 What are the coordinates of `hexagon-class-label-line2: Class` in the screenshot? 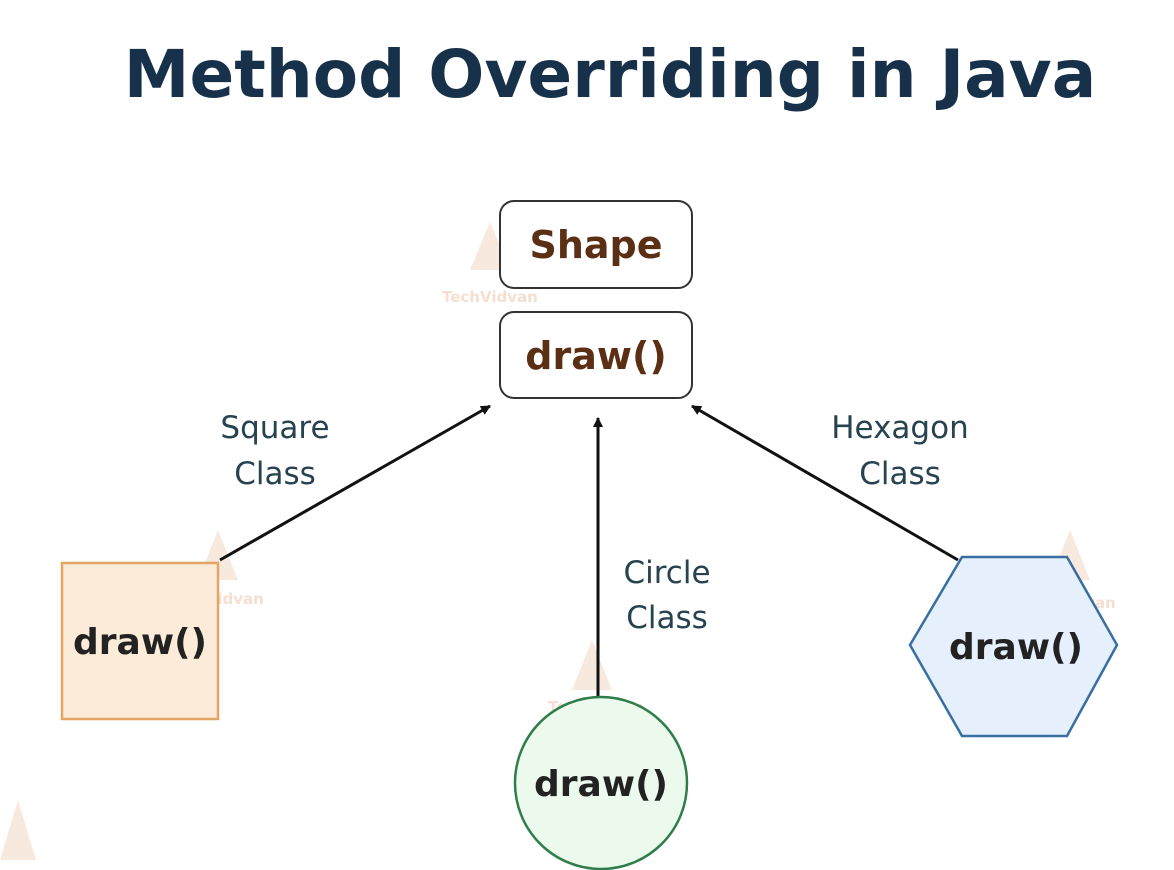 It's located at (900, 474).